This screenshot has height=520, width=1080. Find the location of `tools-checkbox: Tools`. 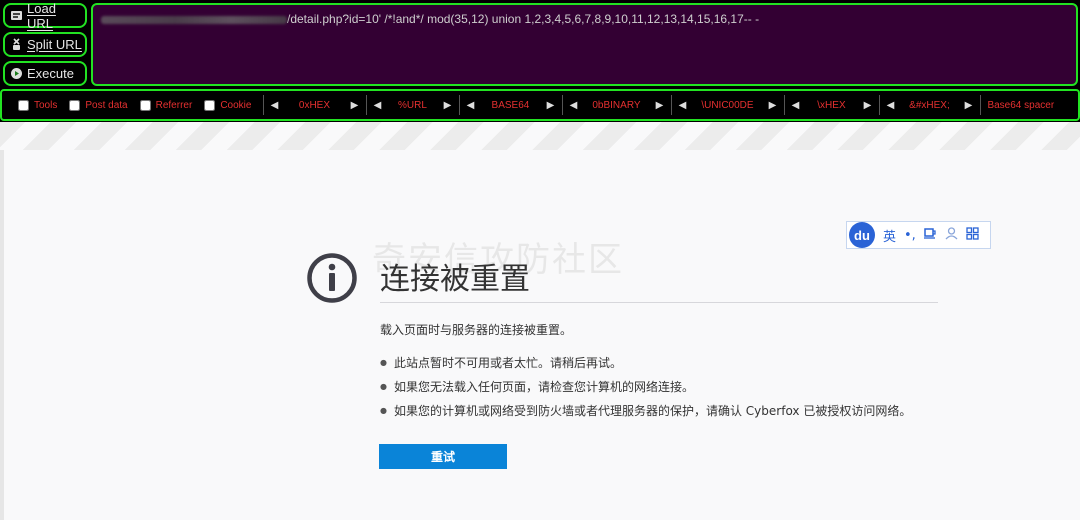

tools-checkbox: Tools is located at coordinates (38, 105).